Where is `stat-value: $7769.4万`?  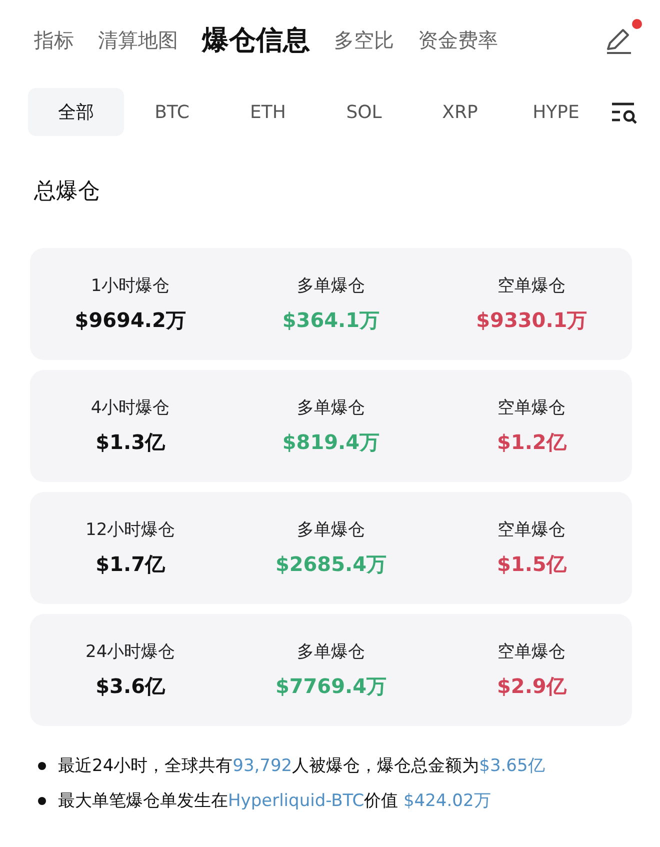 stat-value: $7769.4万 is located at coordinates (331, 686).